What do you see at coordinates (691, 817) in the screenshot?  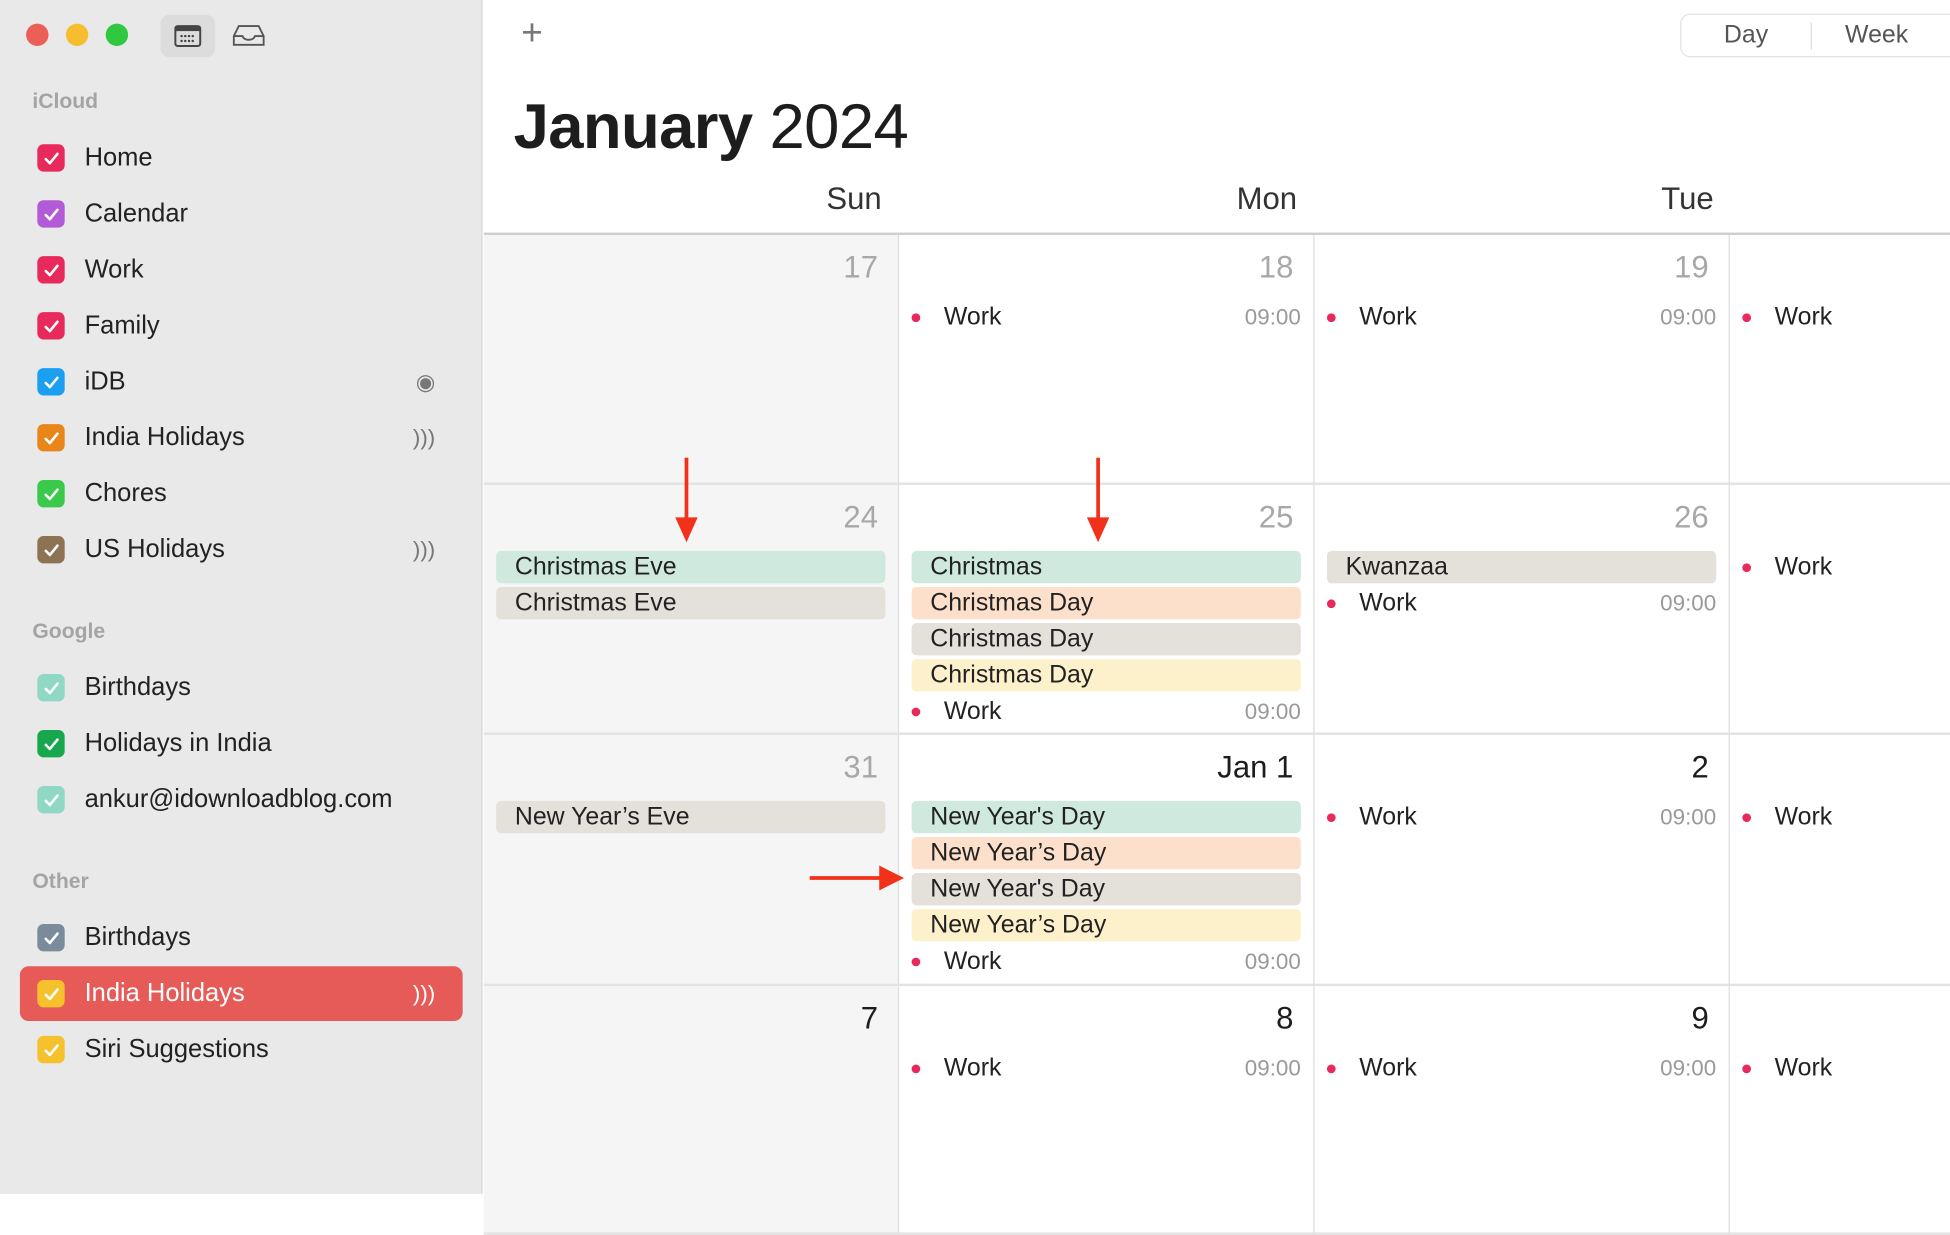 I see `all-day-event: New Year’s Eve` at bounding box center [691, 817].